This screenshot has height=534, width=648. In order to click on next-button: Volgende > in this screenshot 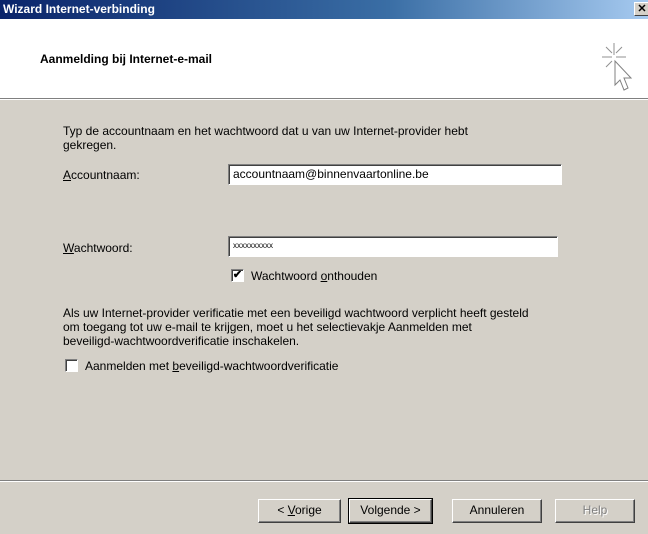, I will do `click(390, 511)`.